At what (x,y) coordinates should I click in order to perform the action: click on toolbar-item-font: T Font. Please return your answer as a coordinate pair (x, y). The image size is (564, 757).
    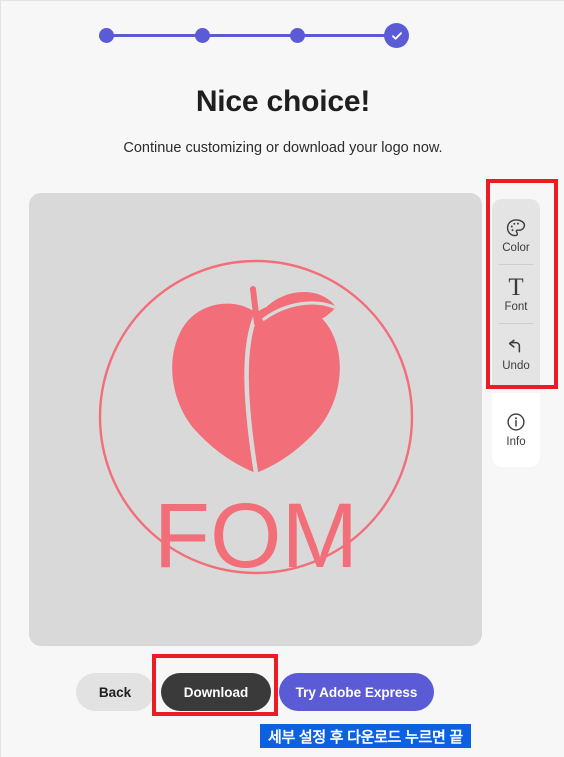
    Looking at the image, I should click on (516, 294).